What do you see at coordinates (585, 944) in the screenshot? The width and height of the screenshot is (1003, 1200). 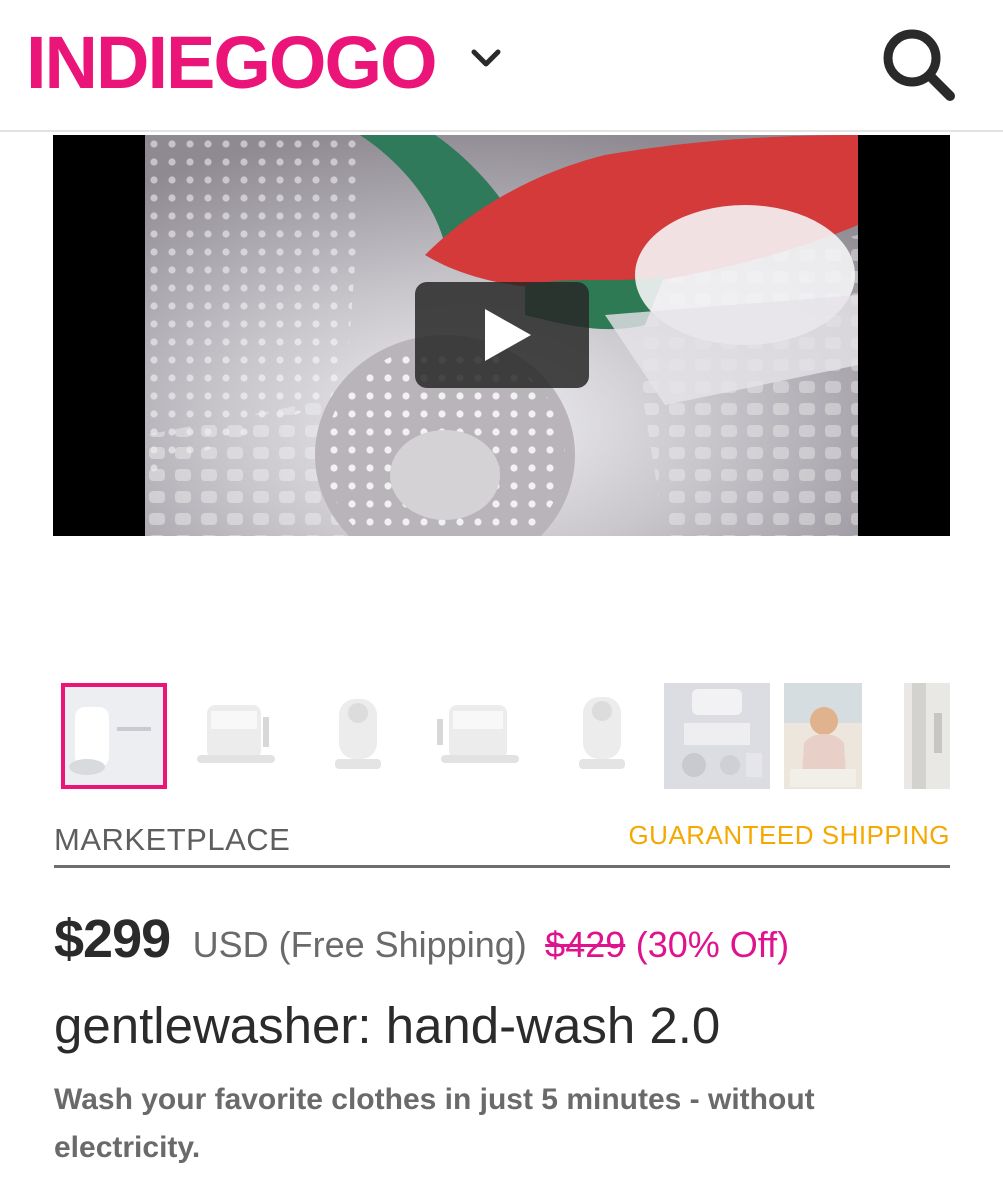 I see `original-price: $429` at bounding box center [585, 944].